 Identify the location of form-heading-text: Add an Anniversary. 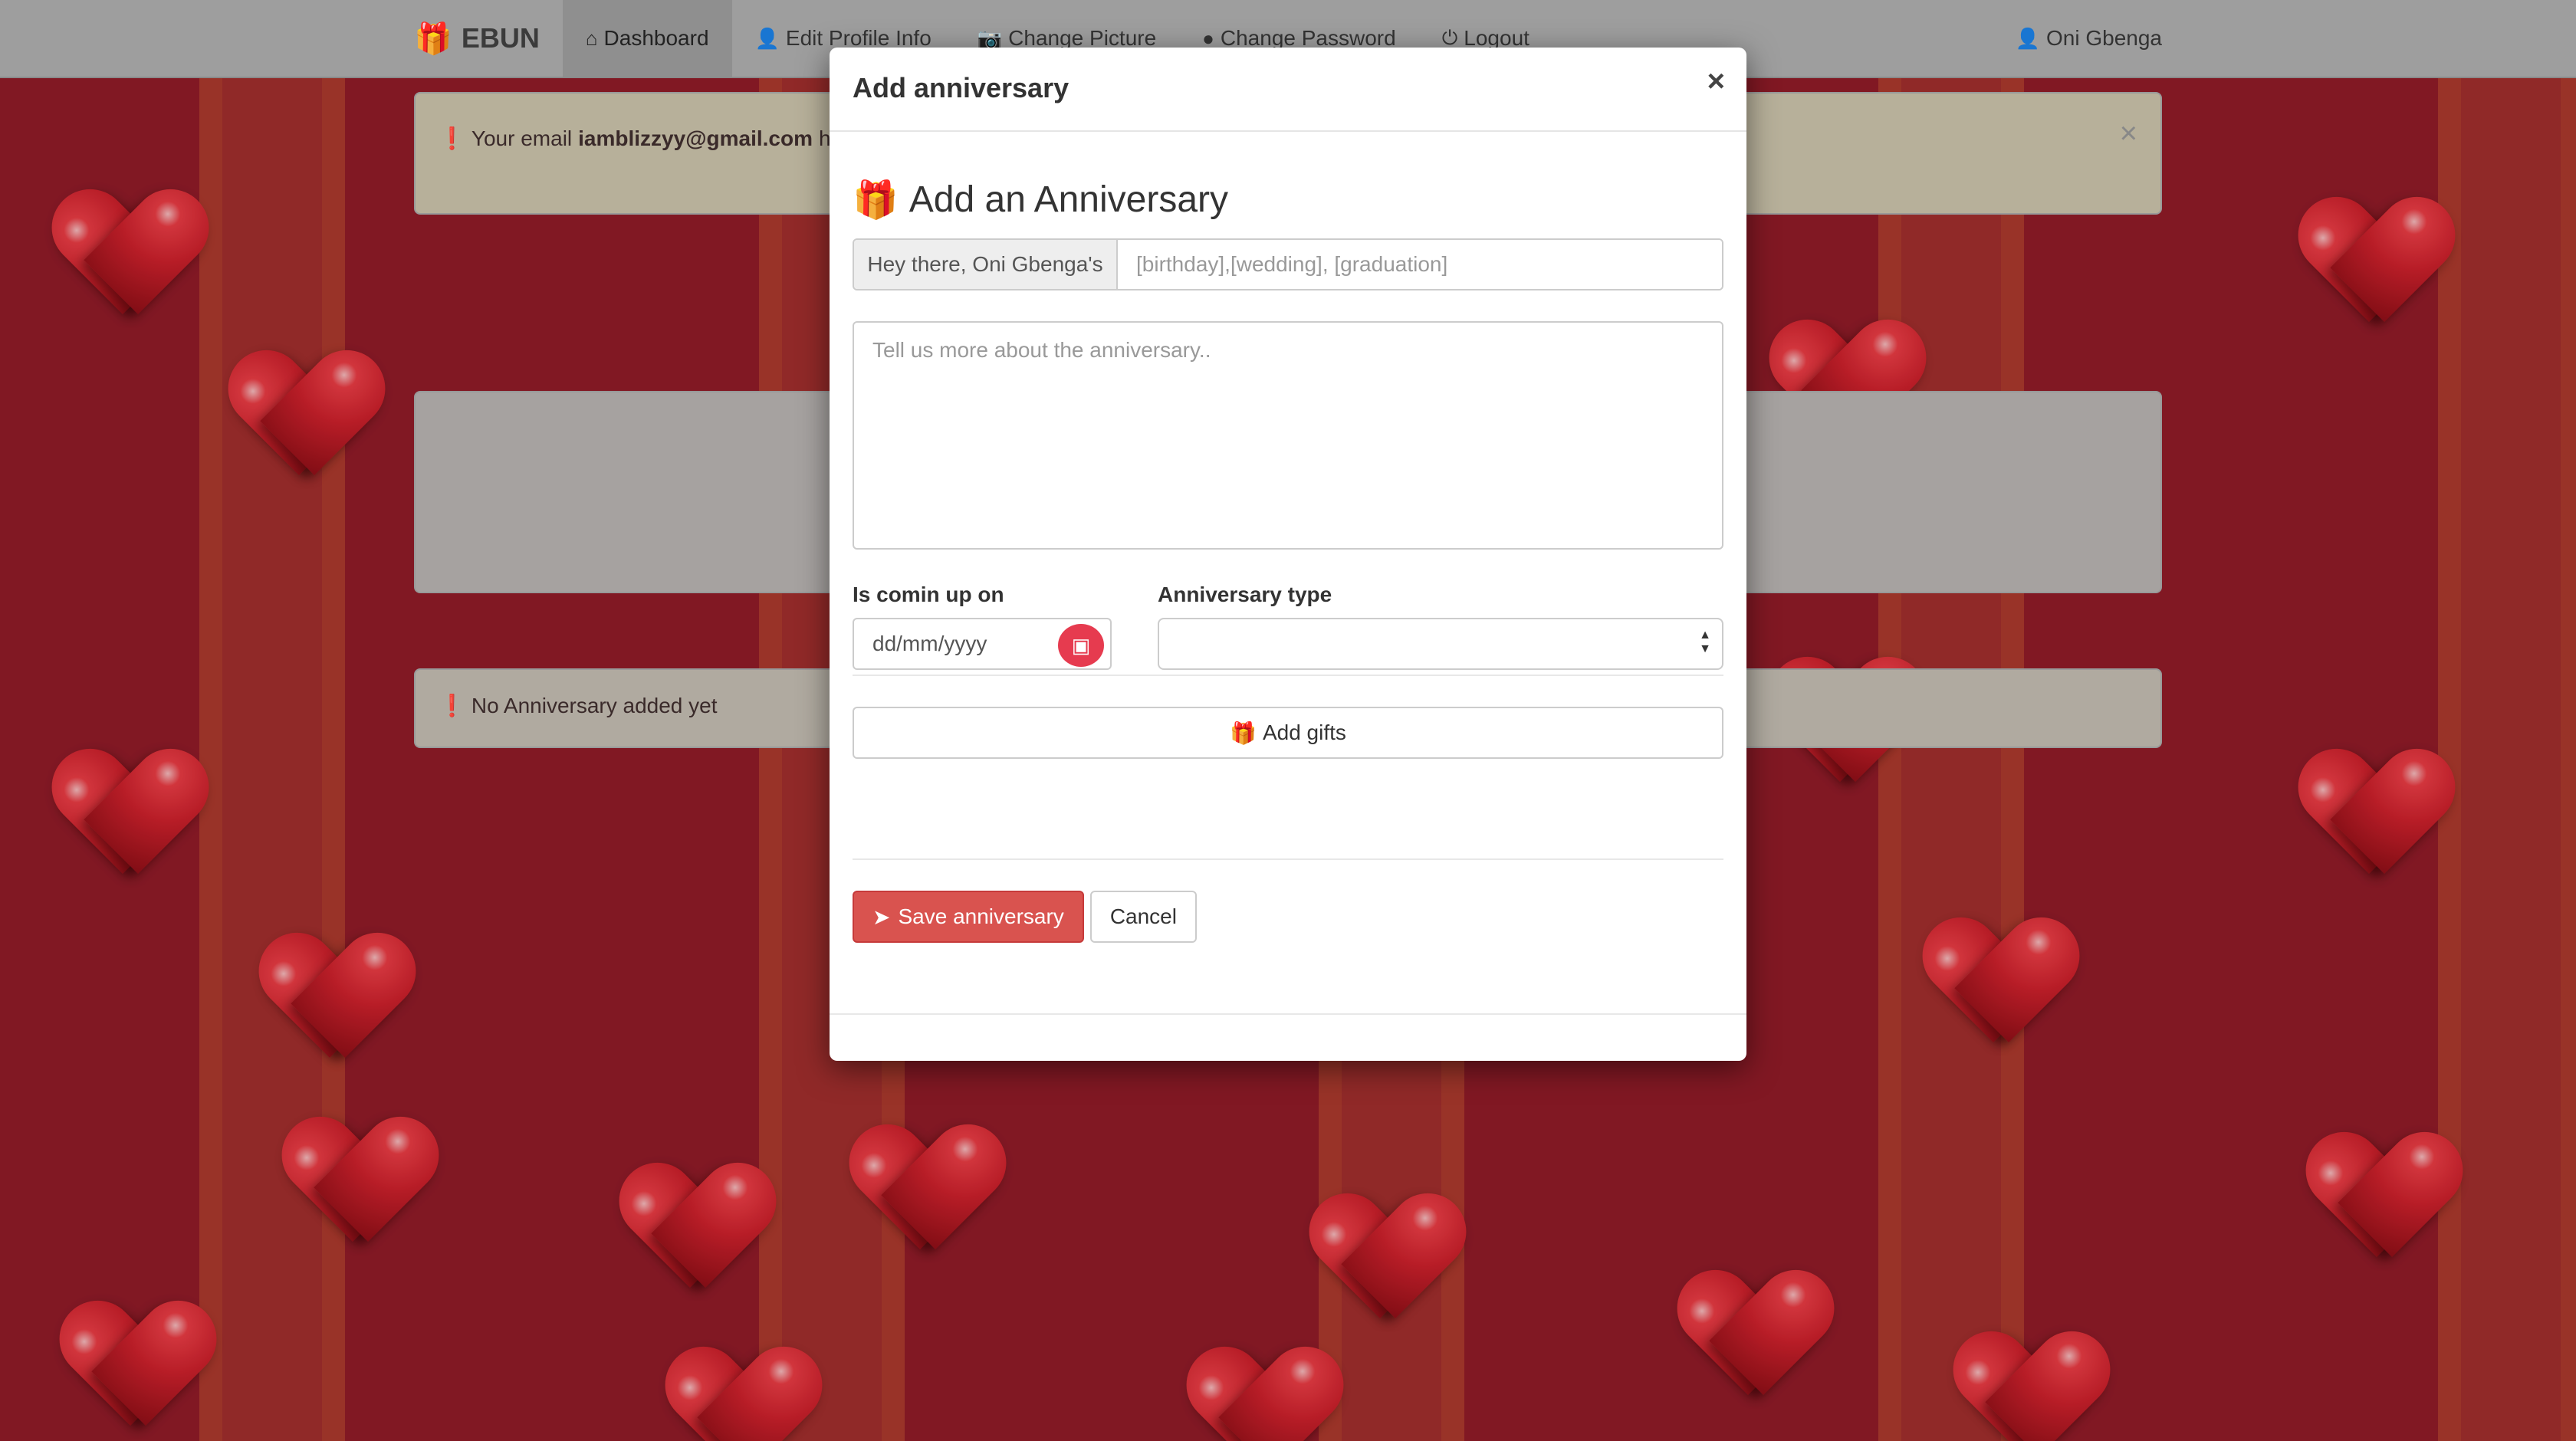
(1069, 199).